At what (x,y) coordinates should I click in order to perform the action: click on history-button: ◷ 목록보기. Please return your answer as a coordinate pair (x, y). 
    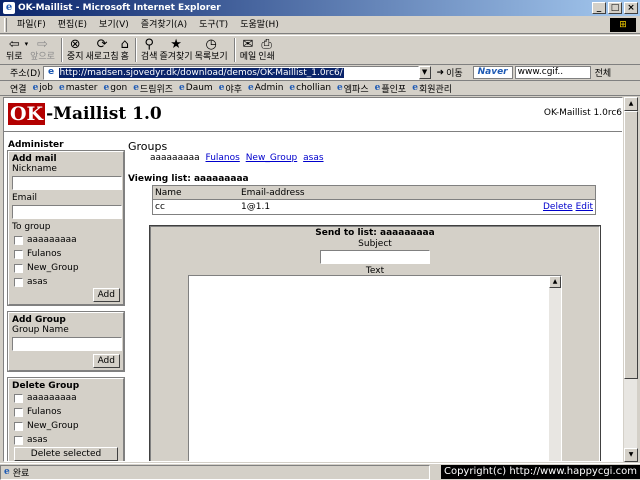
    Looking at the image, I should click on (211, 50).